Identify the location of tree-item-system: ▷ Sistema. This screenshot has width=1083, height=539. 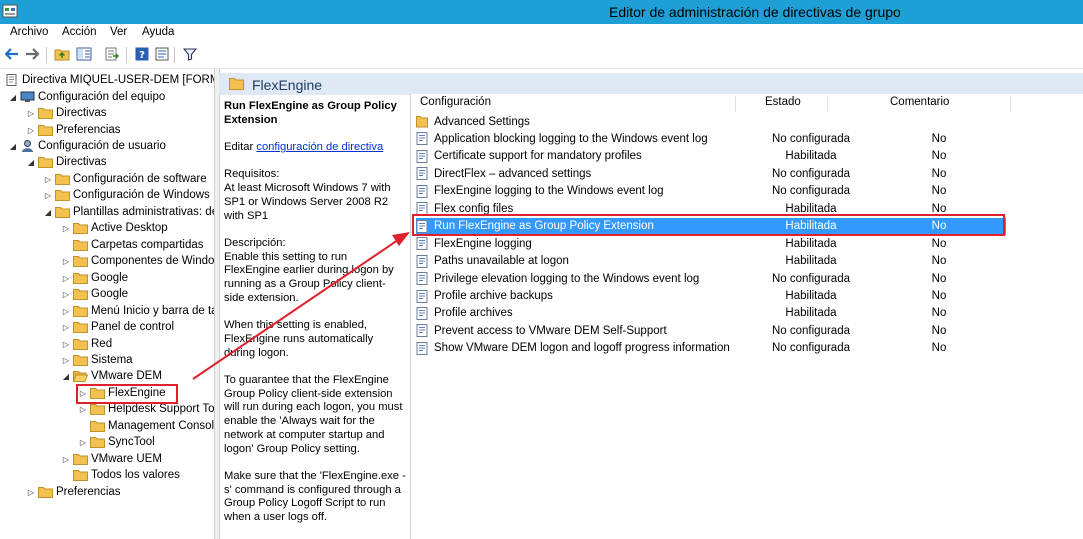
(97, 360).